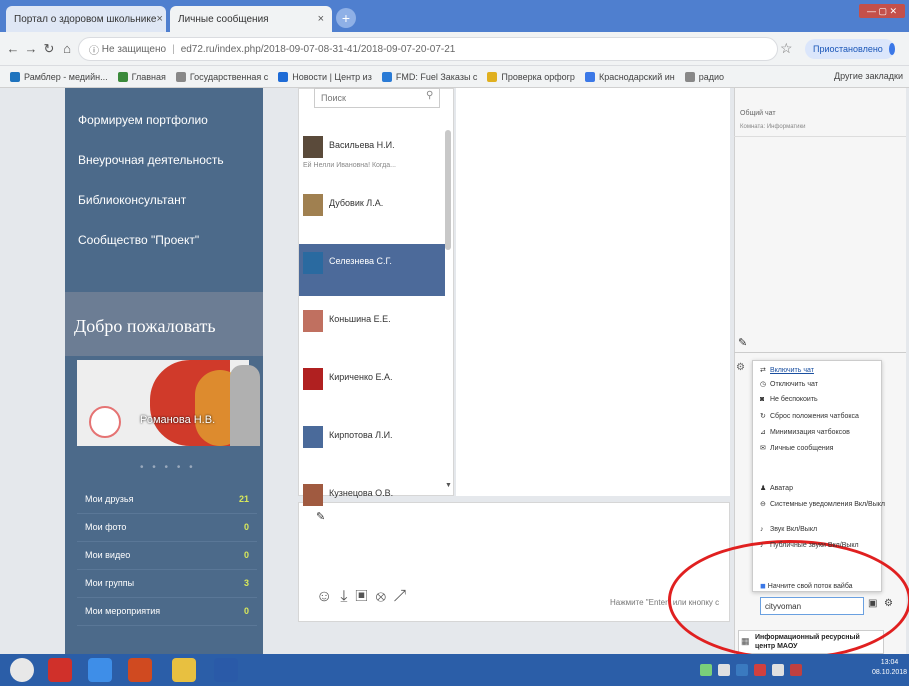 Image resolution: width=909 pixels, height=686 pixels. What do you see at coordinates (167, 556) in the screenshot?
I see `stat-row: Мои видео 0` at bounding box center [167, 556].